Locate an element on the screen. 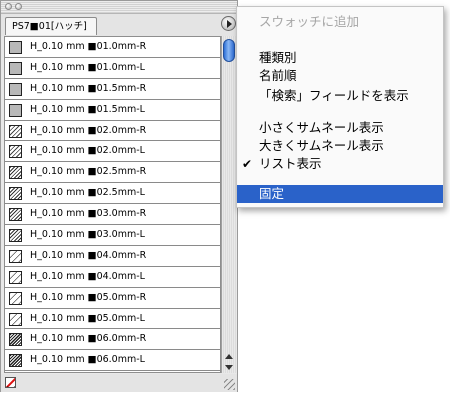 The width and height of the screenshot is (450, 398). swatch-list-item: H_0.10 mm ■02.0mm-L is located at coordinates (112, 152).